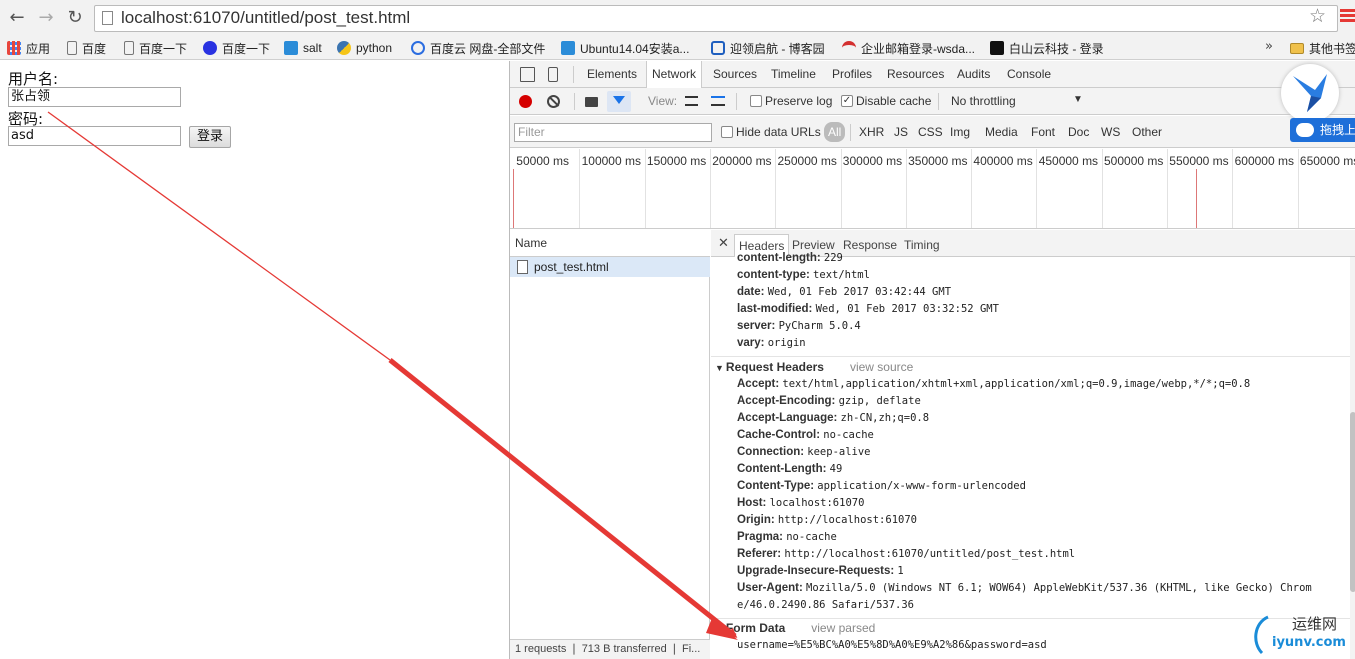 Image resolution: width=1355 pixels, height=659 pixels. I want to click on address-url: localhost:61070/untitled/post_test.html, so click(265, 18).